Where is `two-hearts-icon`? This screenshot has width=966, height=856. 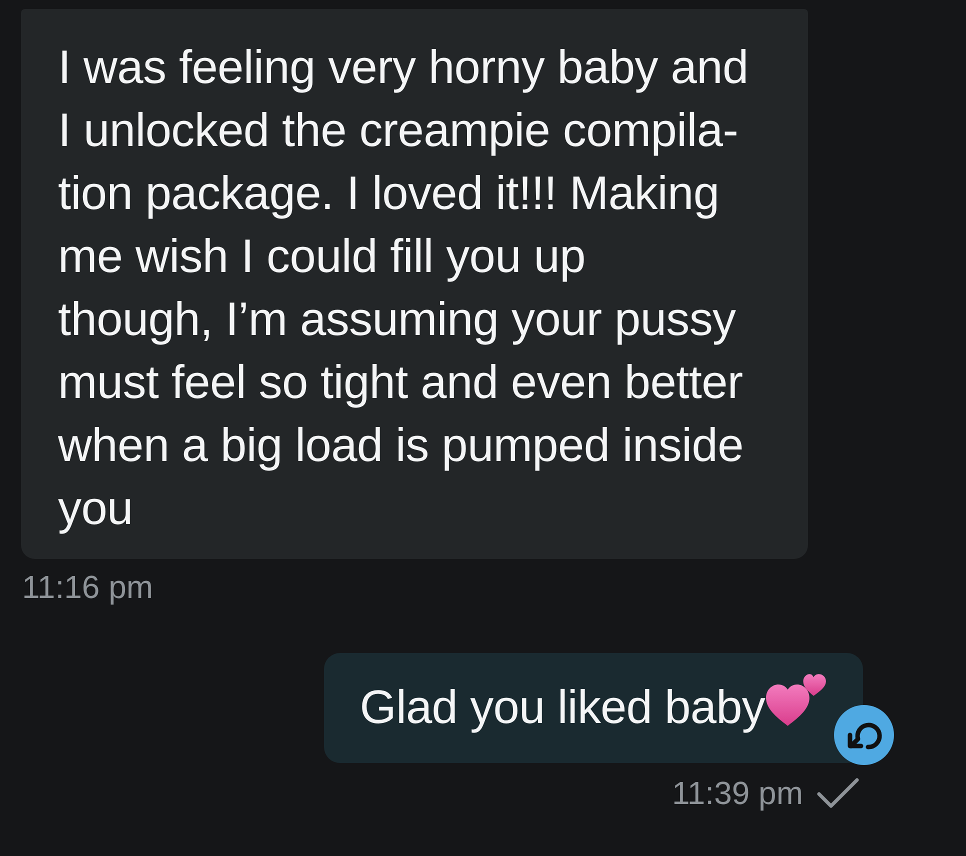
two-hearts-icon is located at coordinates (796, 700).